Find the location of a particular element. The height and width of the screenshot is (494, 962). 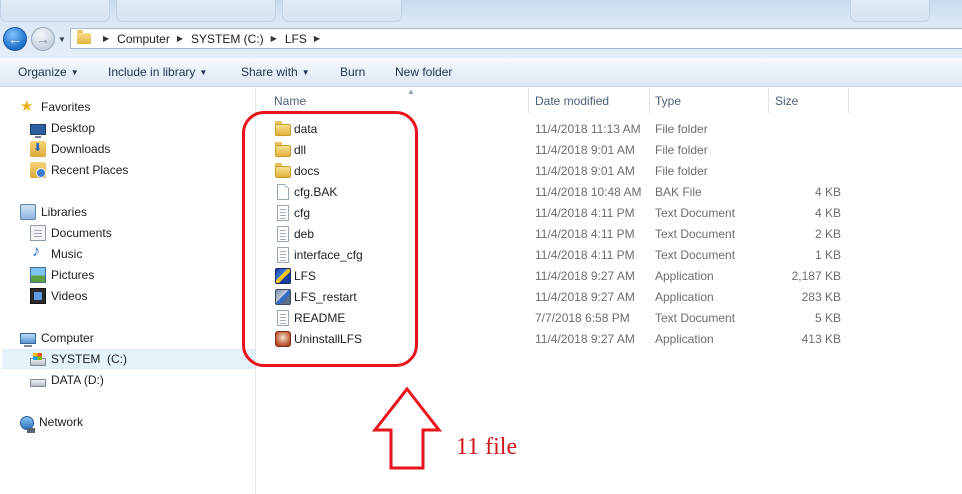

column-header-date-modified: Date modified is located at coordinates (589, 100).